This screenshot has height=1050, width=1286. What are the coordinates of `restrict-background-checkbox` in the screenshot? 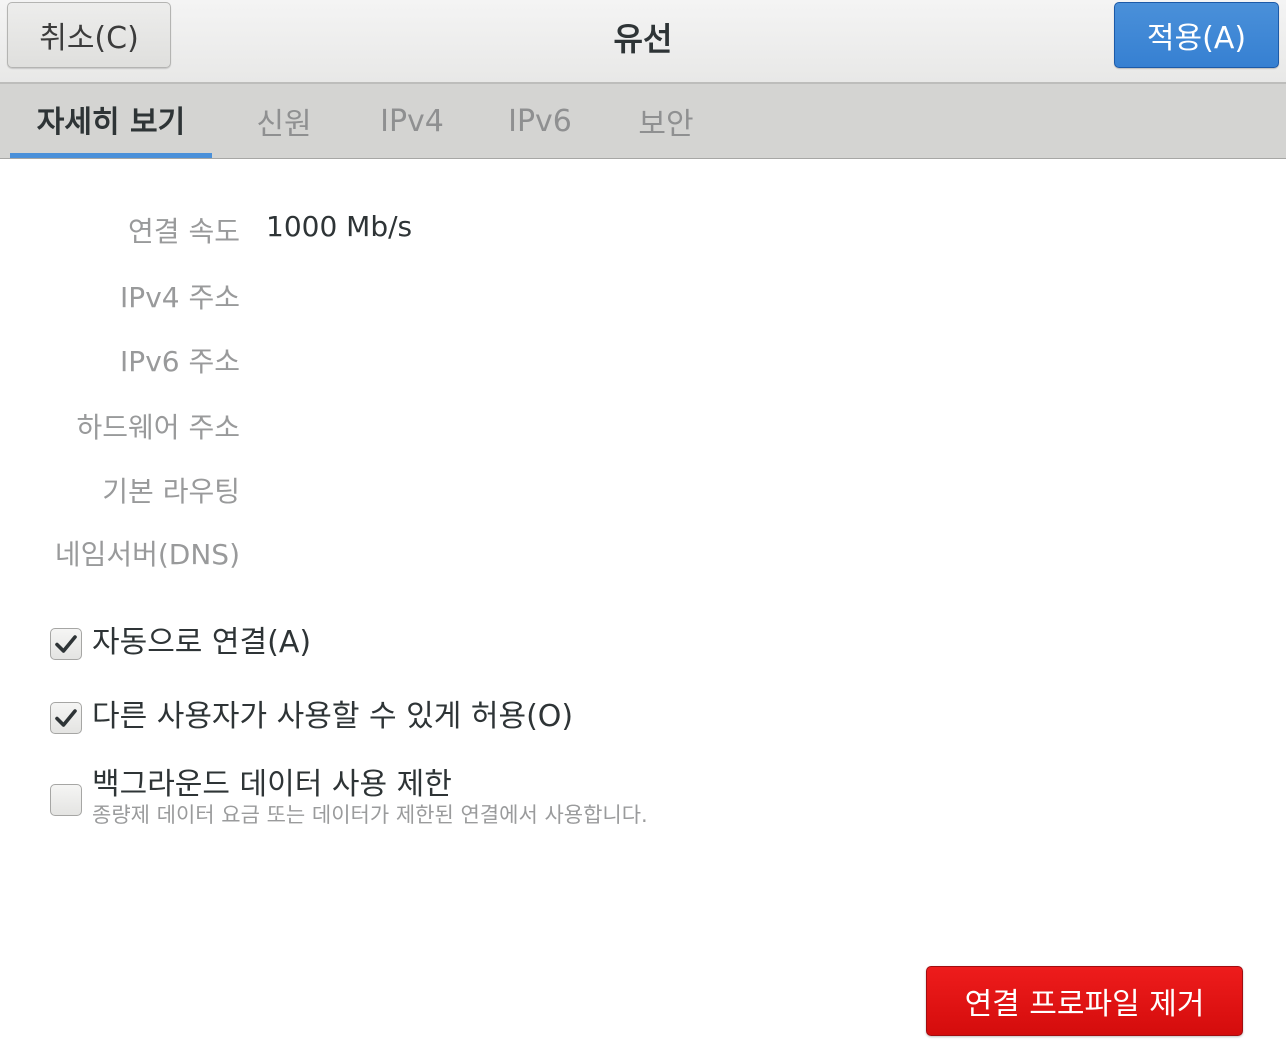 It's located at (66, 800).